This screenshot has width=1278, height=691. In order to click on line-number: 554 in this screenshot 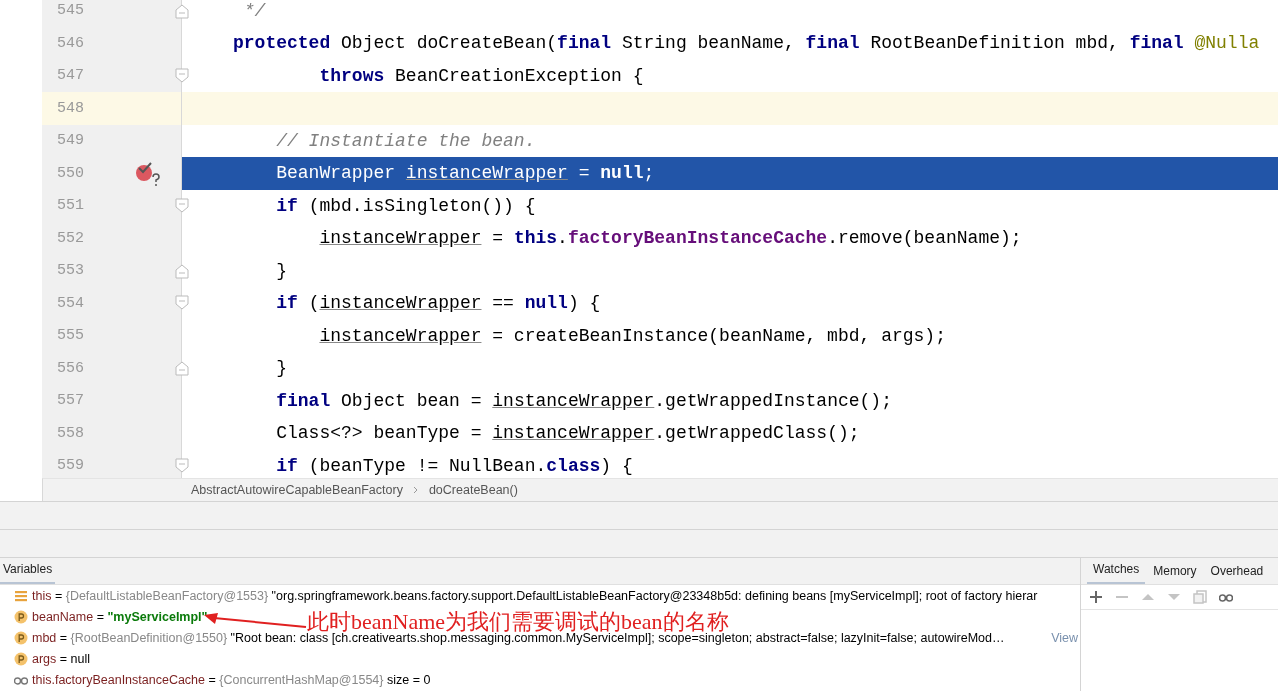, I will do `click(71, 303)`.